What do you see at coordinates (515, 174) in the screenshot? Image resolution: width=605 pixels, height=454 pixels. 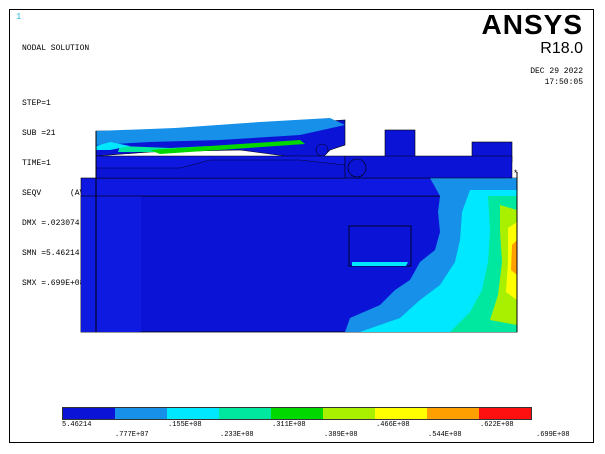 I see `max-marker: *` at bounding box center [515, 174].